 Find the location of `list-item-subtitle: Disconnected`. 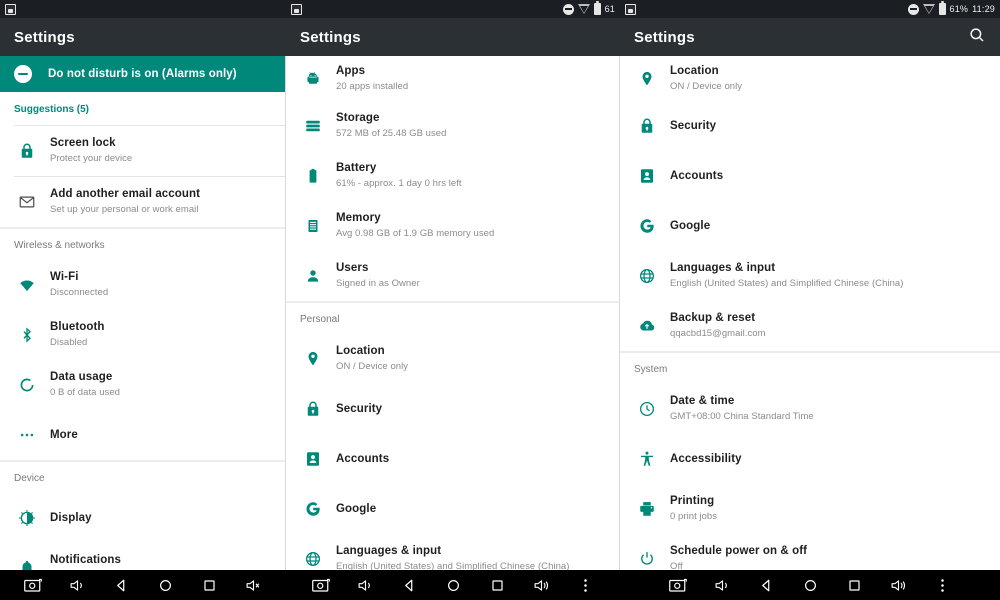

list-item-subtitle: Disconnected is located at coordinates (79, 292).